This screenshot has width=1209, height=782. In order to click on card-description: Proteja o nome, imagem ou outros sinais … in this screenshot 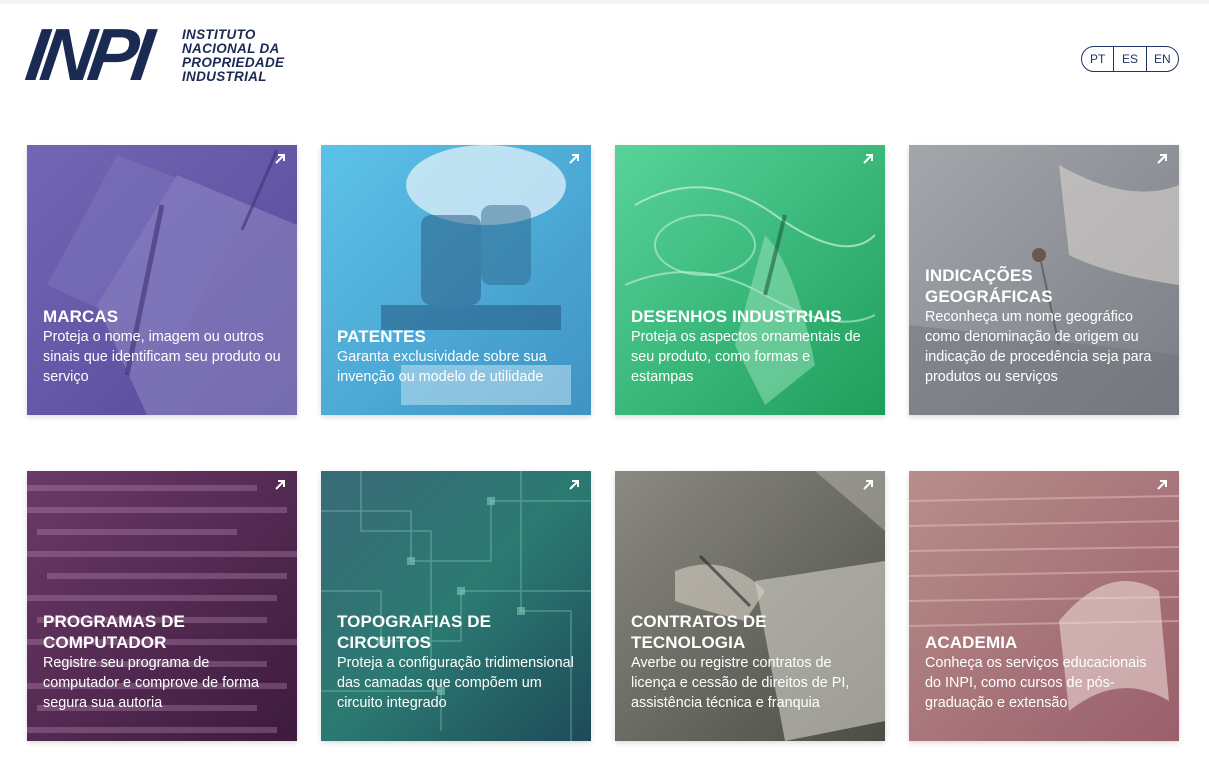, I will do `click(162, 357)`.